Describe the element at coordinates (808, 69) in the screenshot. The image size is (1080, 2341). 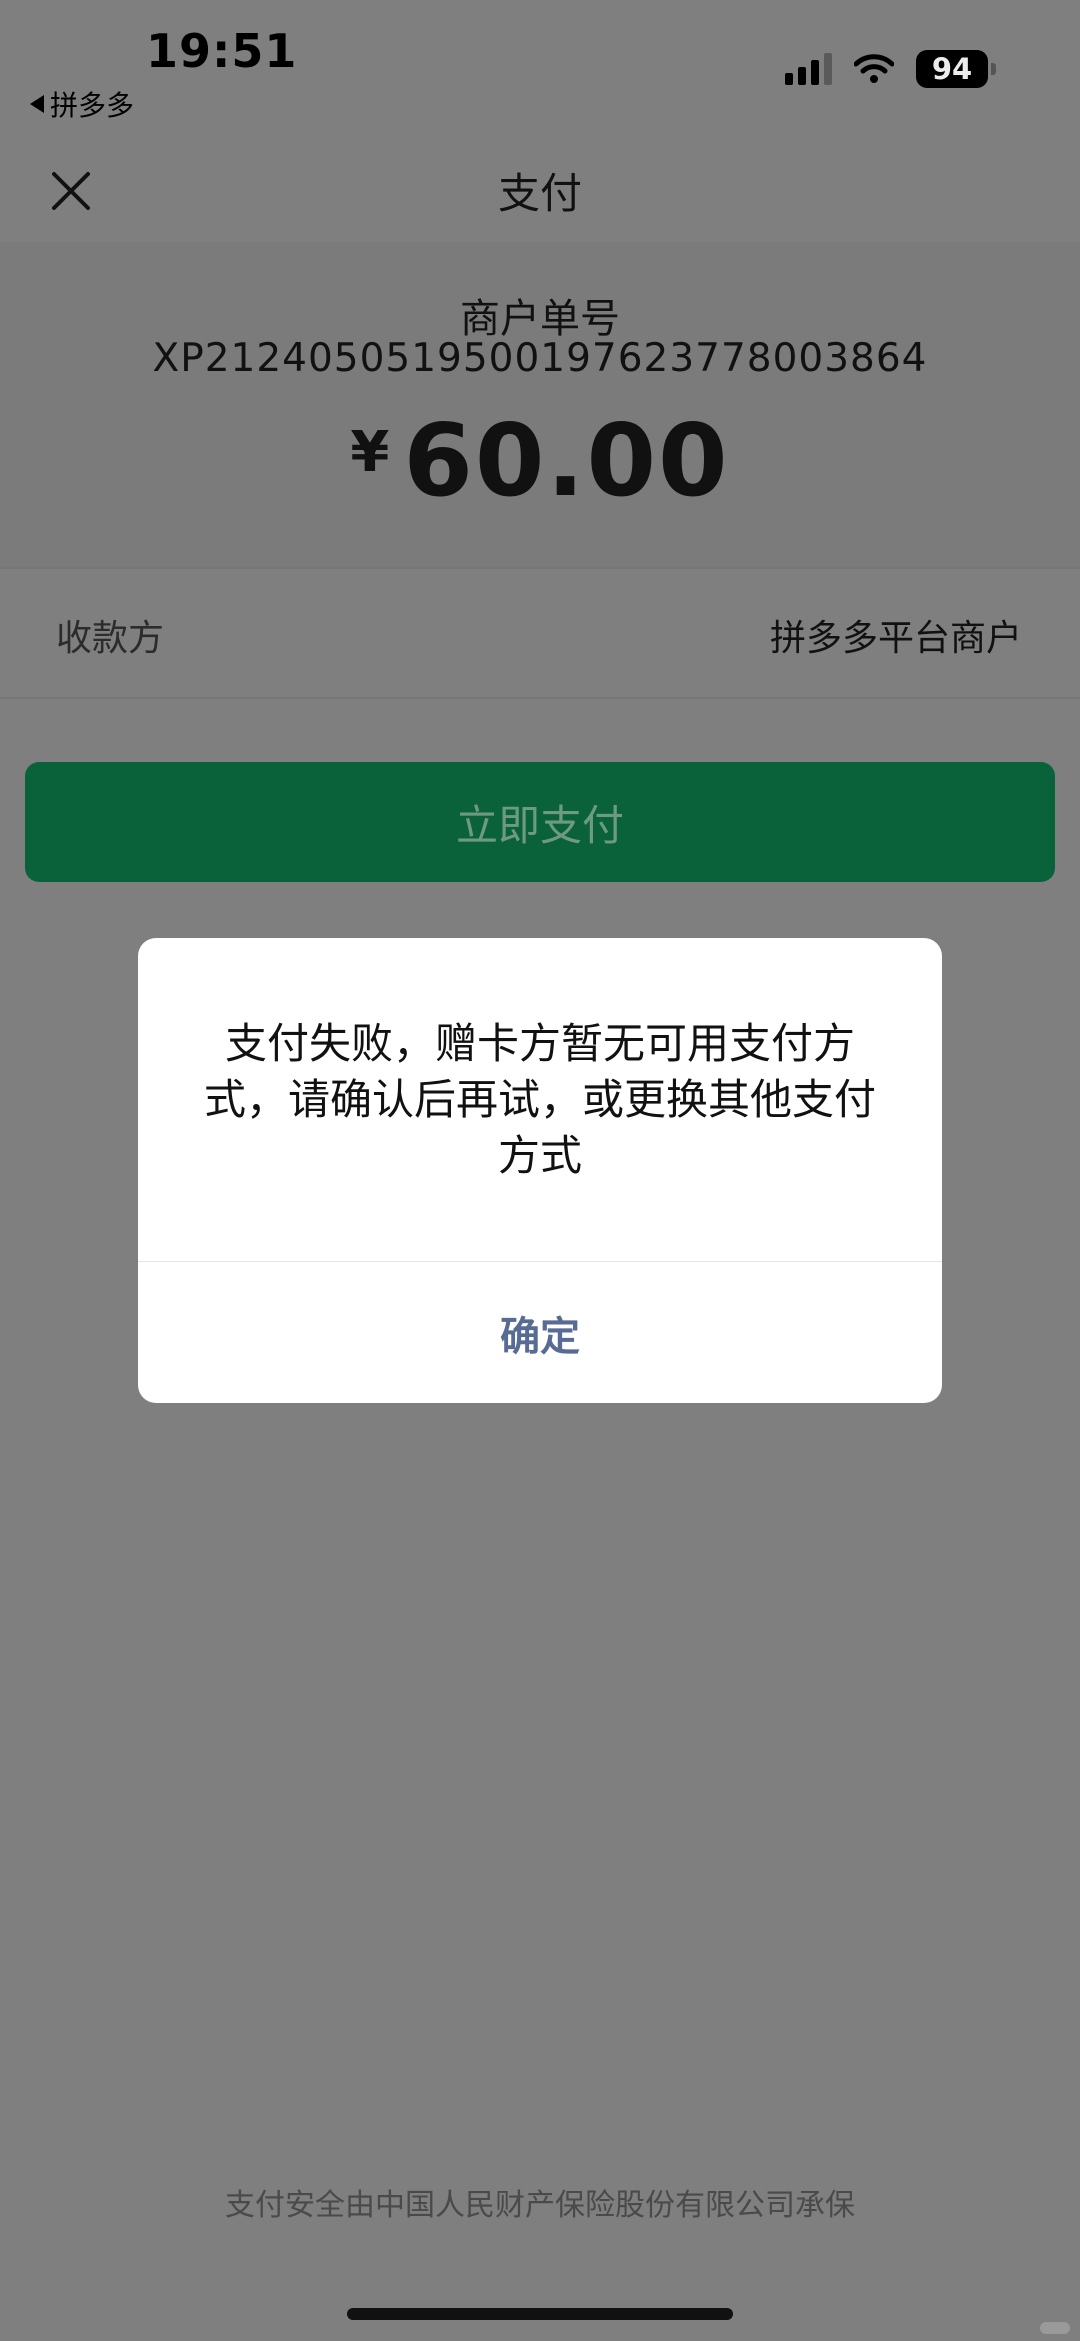
I see `cellular-signal-icon` at that location.